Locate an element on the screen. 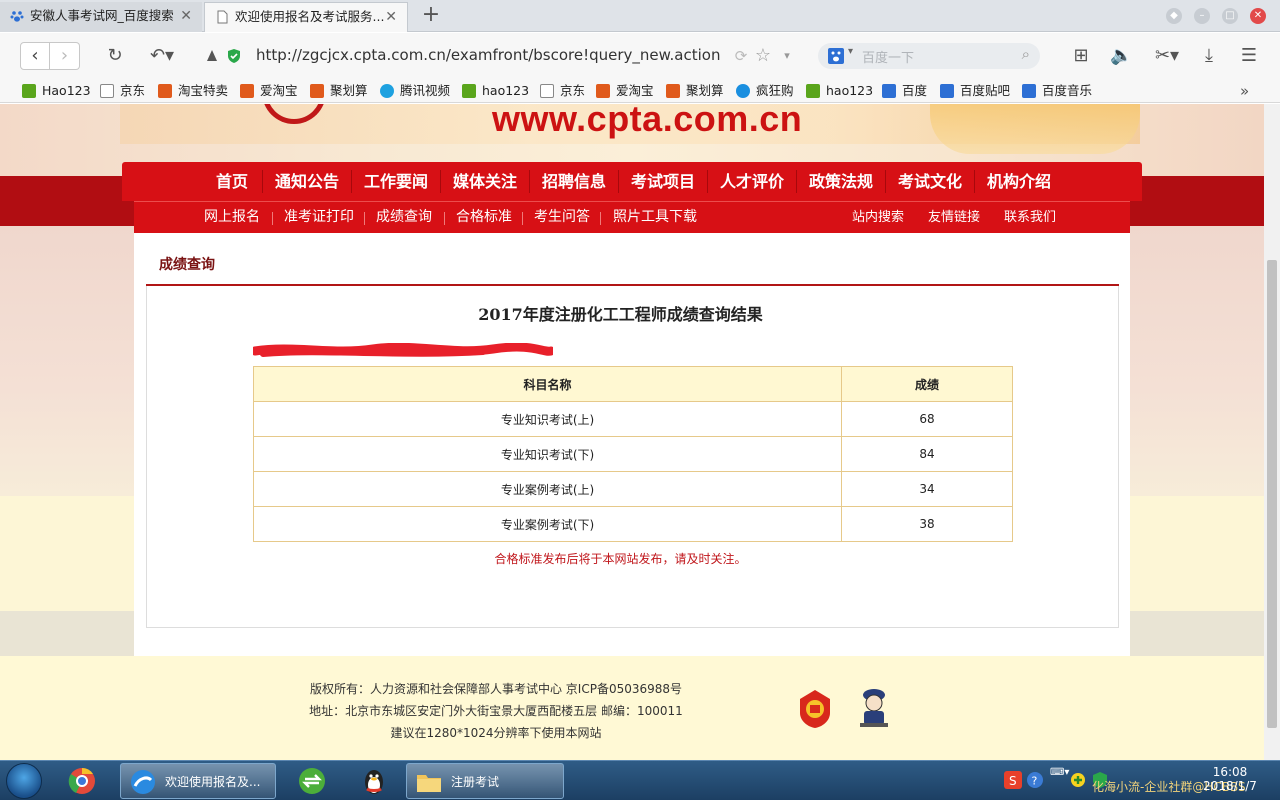 This screenshot has width=1280, height=800. bookmark-baidu-tieba: 百度贴吧 is located at coordinates (975, 91).